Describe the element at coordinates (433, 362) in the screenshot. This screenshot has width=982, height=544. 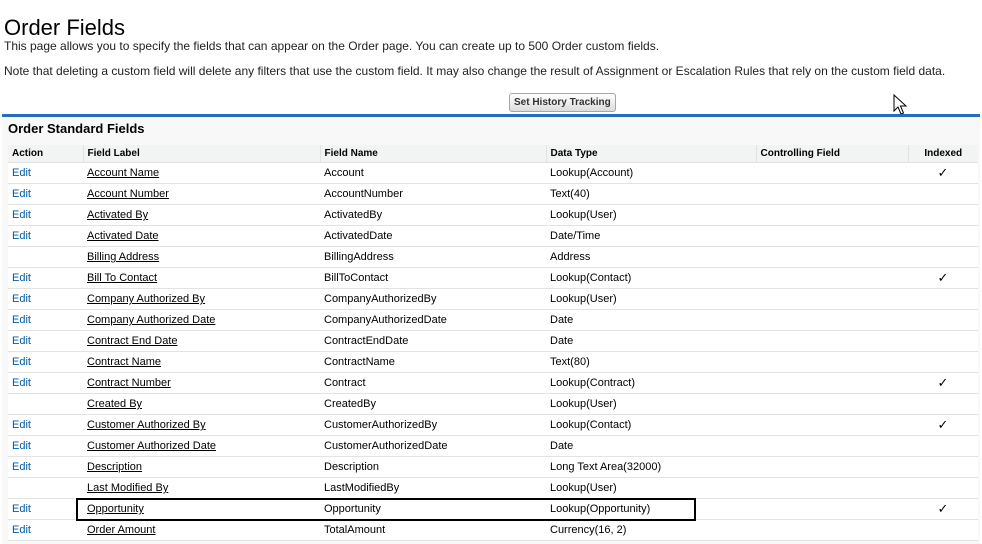
I see `field-name-cell: ContractName` at that location.